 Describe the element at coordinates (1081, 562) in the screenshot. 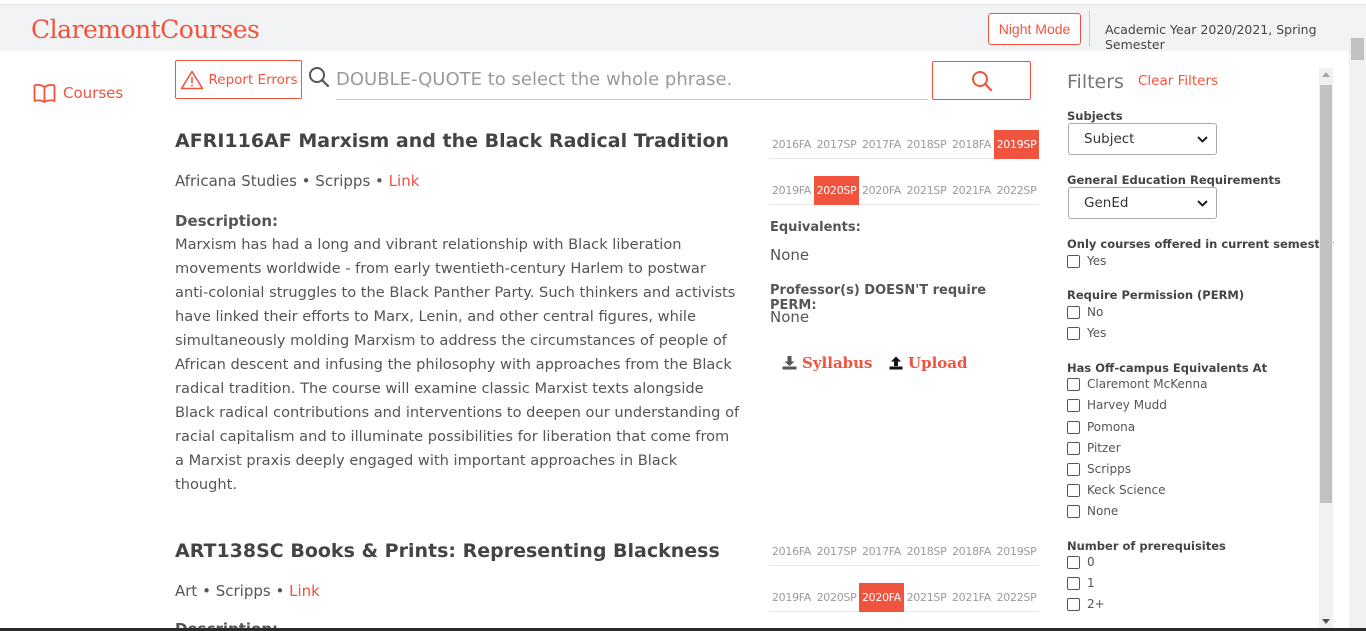

I see `checkbox-prereq-0: 0` at that location.